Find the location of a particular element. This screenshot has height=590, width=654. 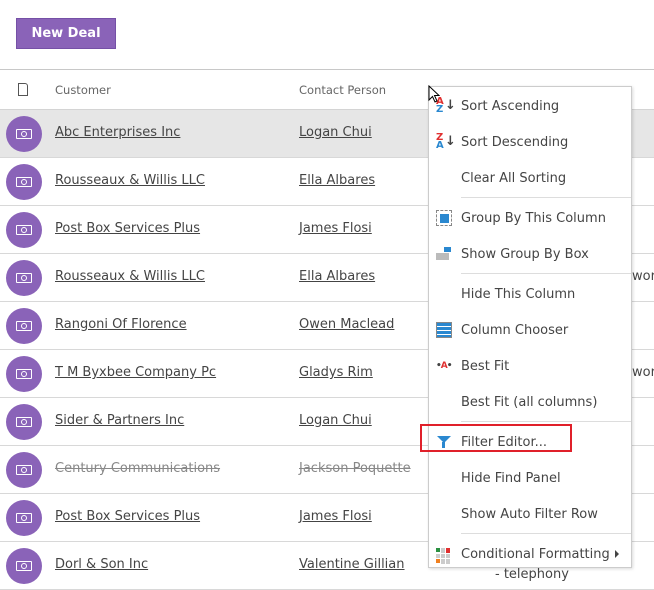

menu-item-sort-descending: Z A ↓ Sort Descending is located at coordinates (530, 142).